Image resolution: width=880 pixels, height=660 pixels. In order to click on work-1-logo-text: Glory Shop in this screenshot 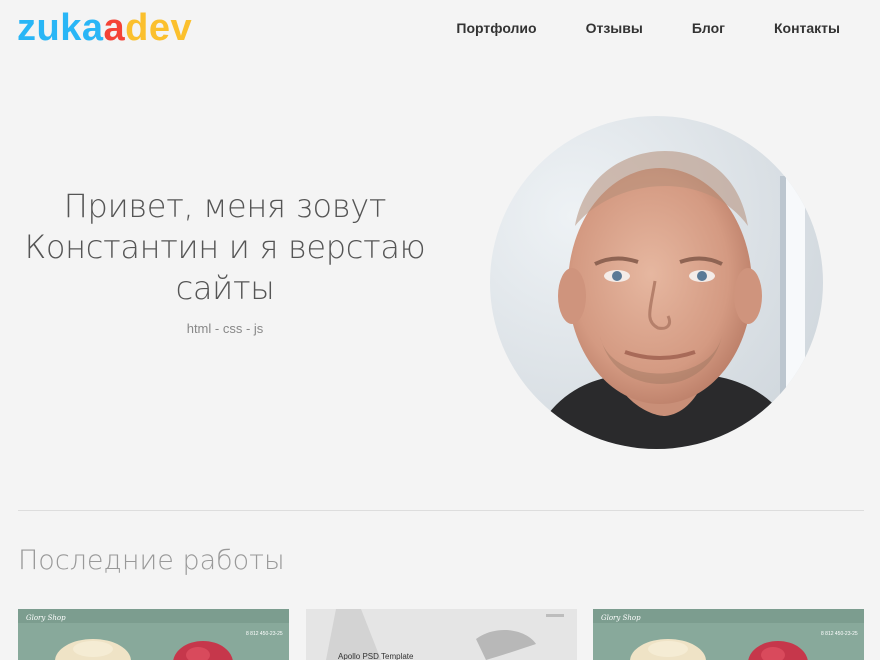, I will do `click(46, 618)`.